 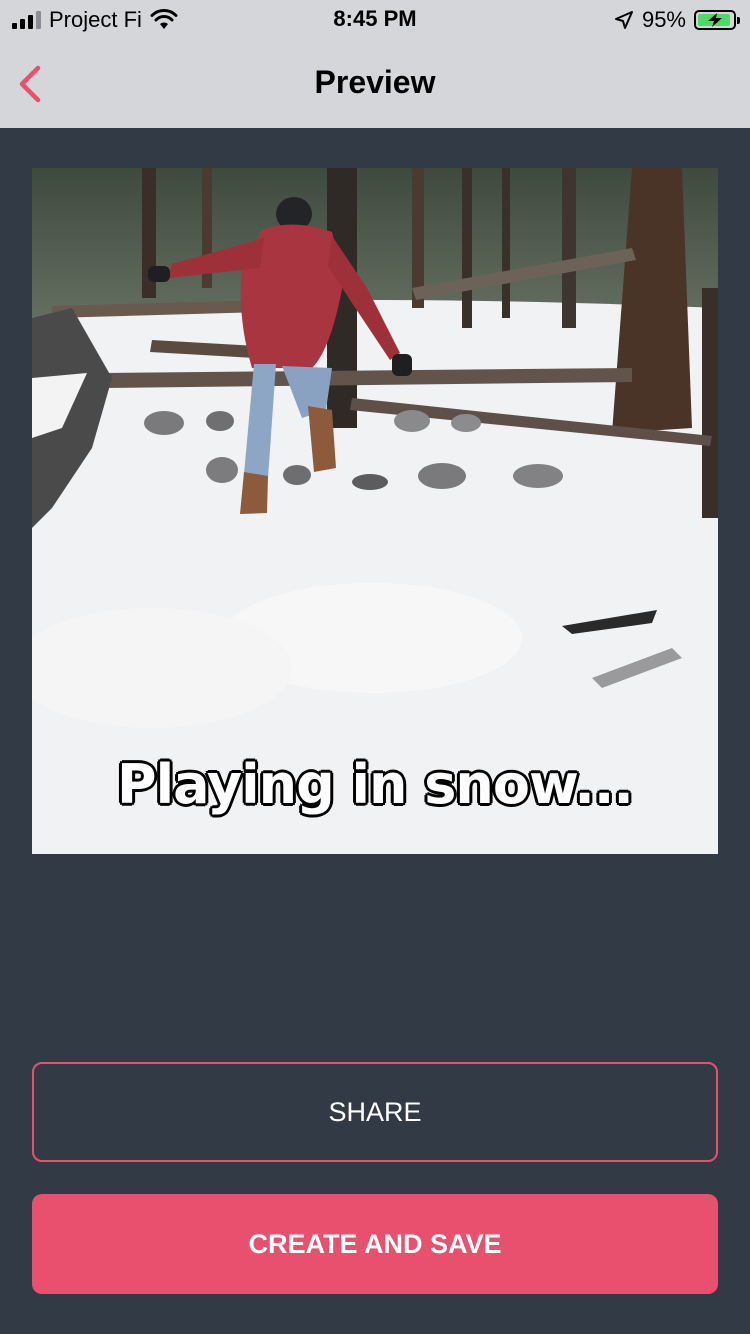 I want to click on location-arrow-icon, so click(x=623, y=20).